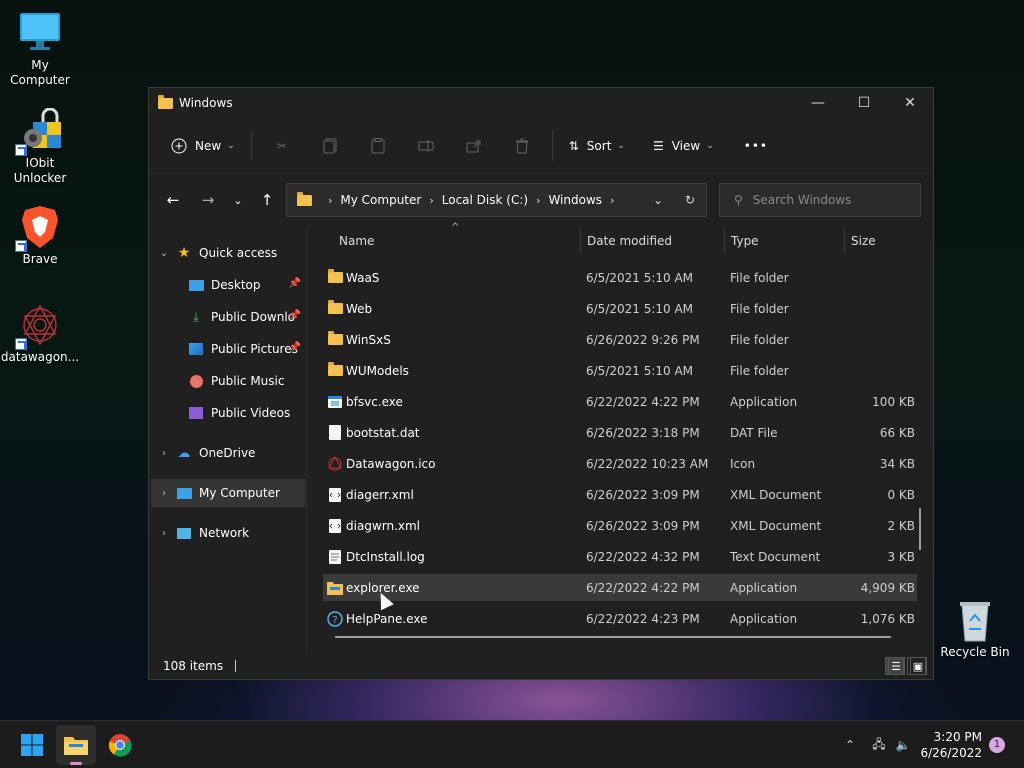 The height and width of the screenshot is (768, 1024). Describe the element at coordinates (251, 145) in the screenshot. I see `toolbar-divider` at that location.